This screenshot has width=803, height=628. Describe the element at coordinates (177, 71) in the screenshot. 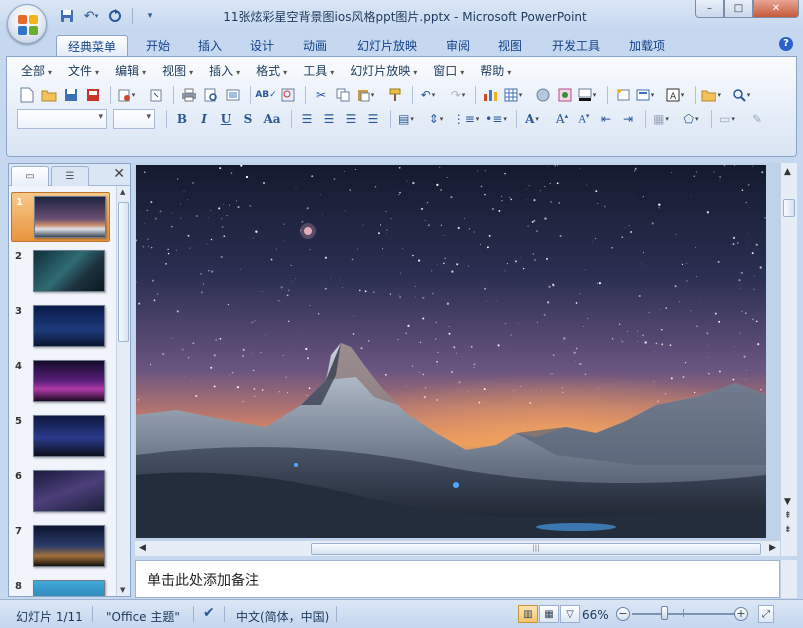

I see `menu-view: 视图 ▾` at that location.